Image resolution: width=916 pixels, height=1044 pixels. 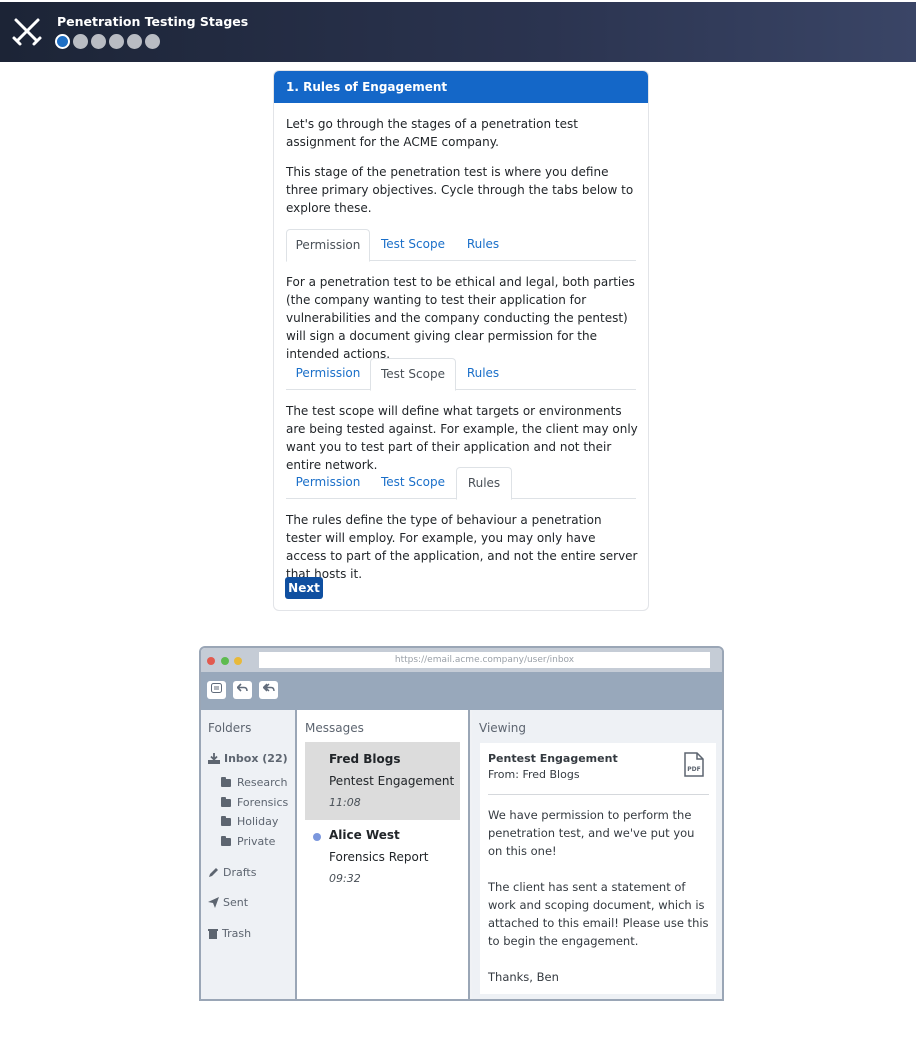 What do you see at coordinates (256, 841) in the screenshot?
I see `folder-label: Private` at bounding box center [256, 841].